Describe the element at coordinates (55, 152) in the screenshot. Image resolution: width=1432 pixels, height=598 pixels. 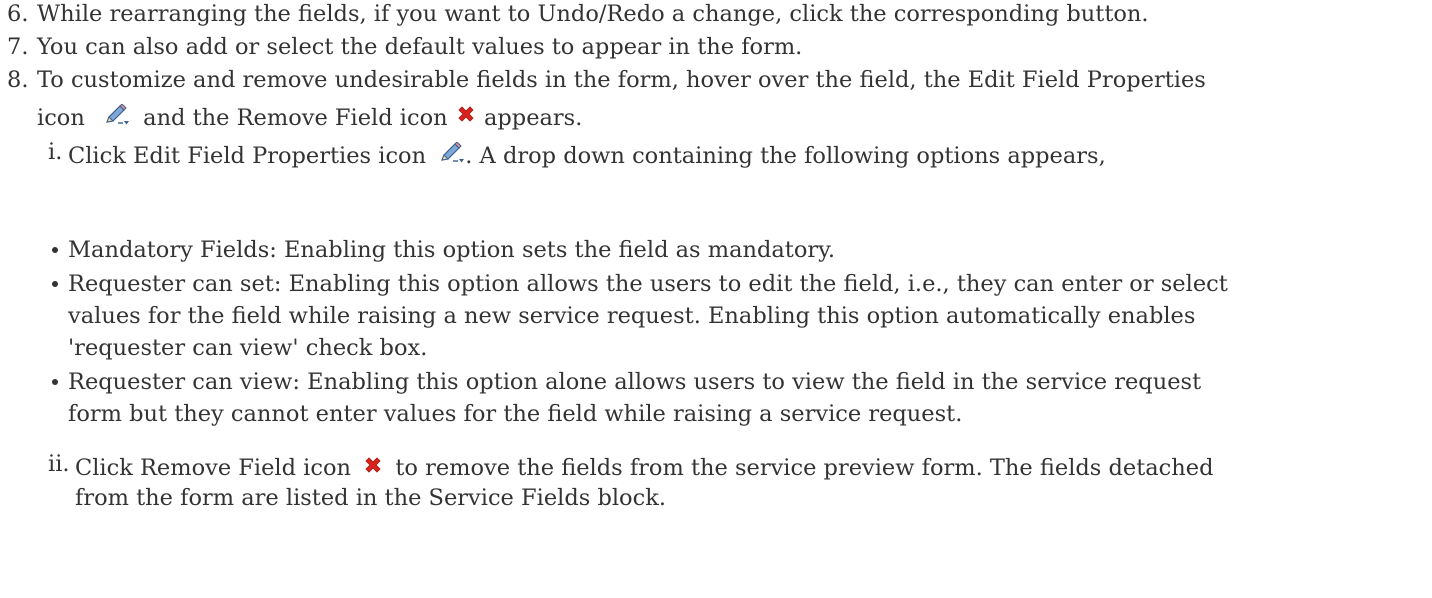
I see `sub-i-number: i.` at that location.